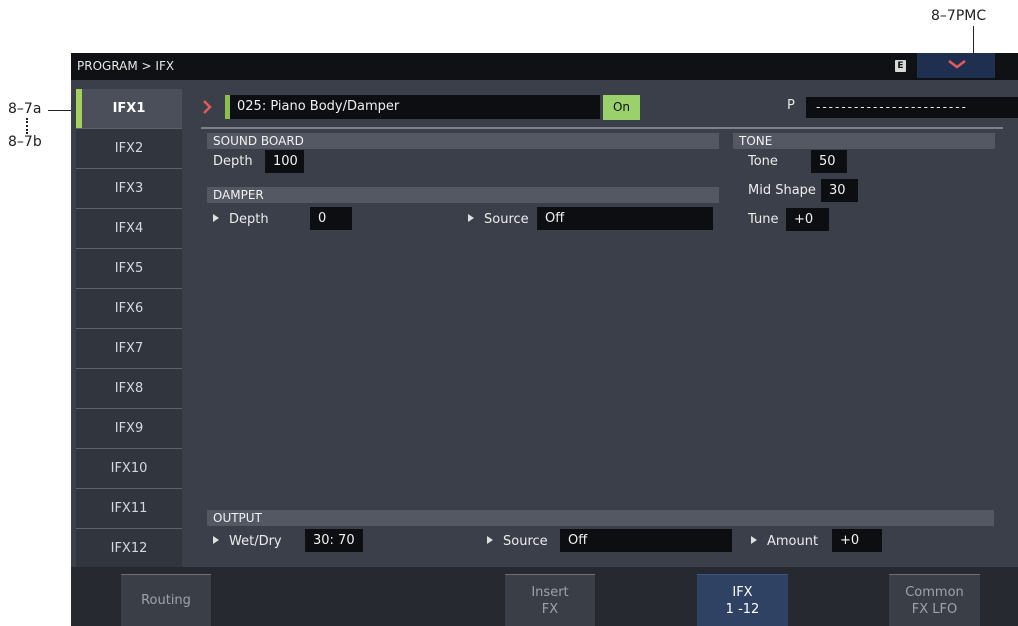 The width and height of the screenshot is (1018, 626). I want to click on tab-insert-fx-label: Insert FX, so click(550, 600).